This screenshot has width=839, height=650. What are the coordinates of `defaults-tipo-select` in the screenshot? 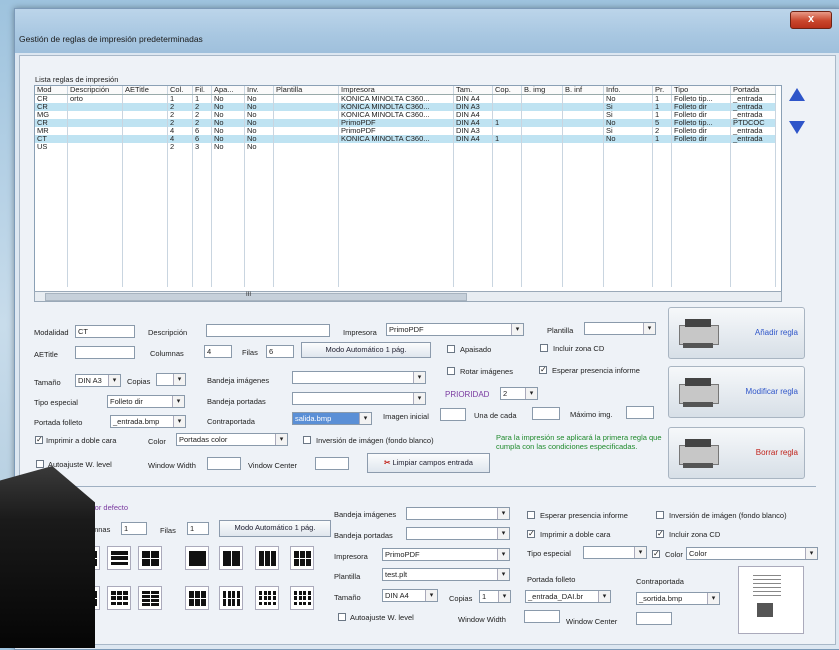 It's located at (615, 552).